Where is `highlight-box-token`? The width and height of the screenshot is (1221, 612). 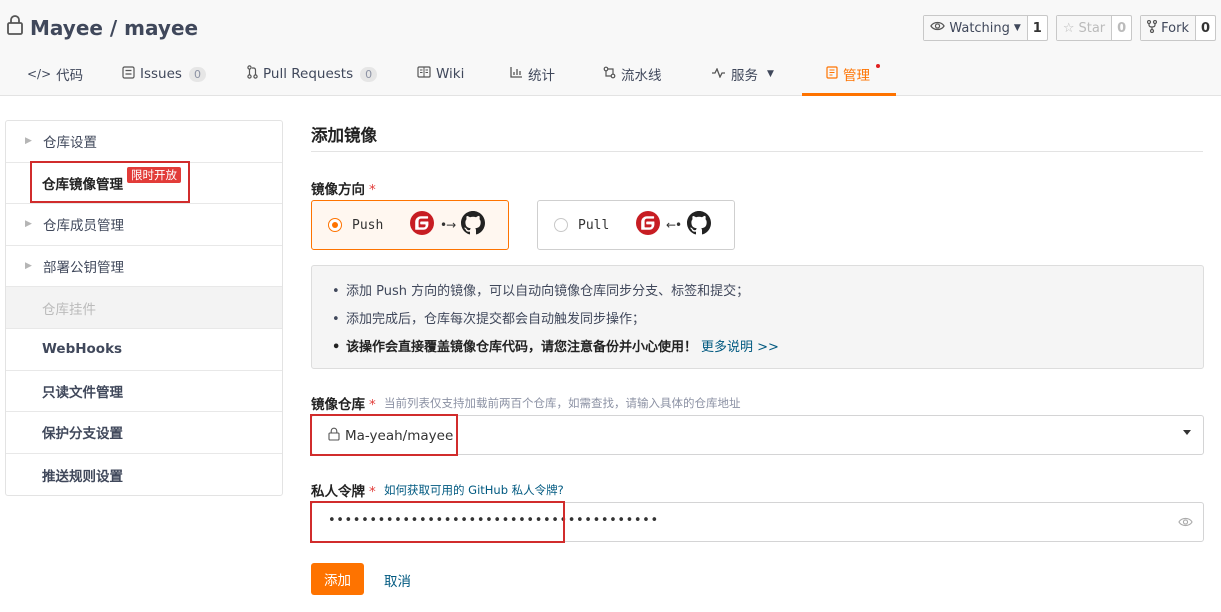 highlight-box-token is located at coordinates (437, 522).